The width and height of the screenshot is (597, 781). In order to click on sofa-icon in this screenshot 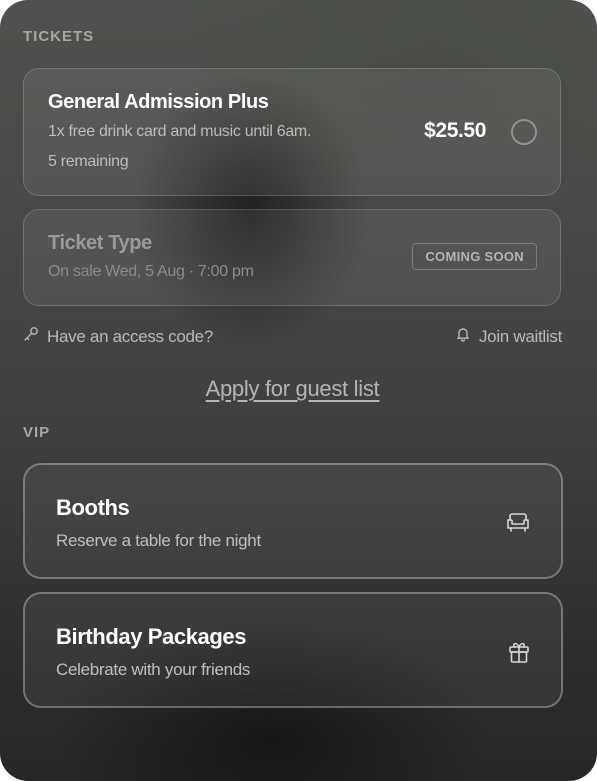, I will do `click(518, 524)`.